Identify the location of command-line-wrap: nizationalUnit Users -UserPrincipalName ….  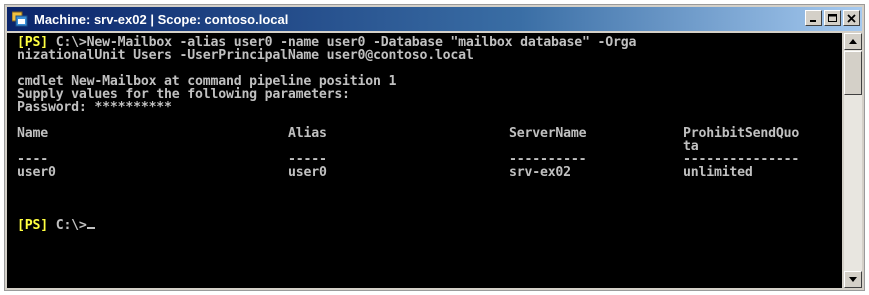
(245, 55).